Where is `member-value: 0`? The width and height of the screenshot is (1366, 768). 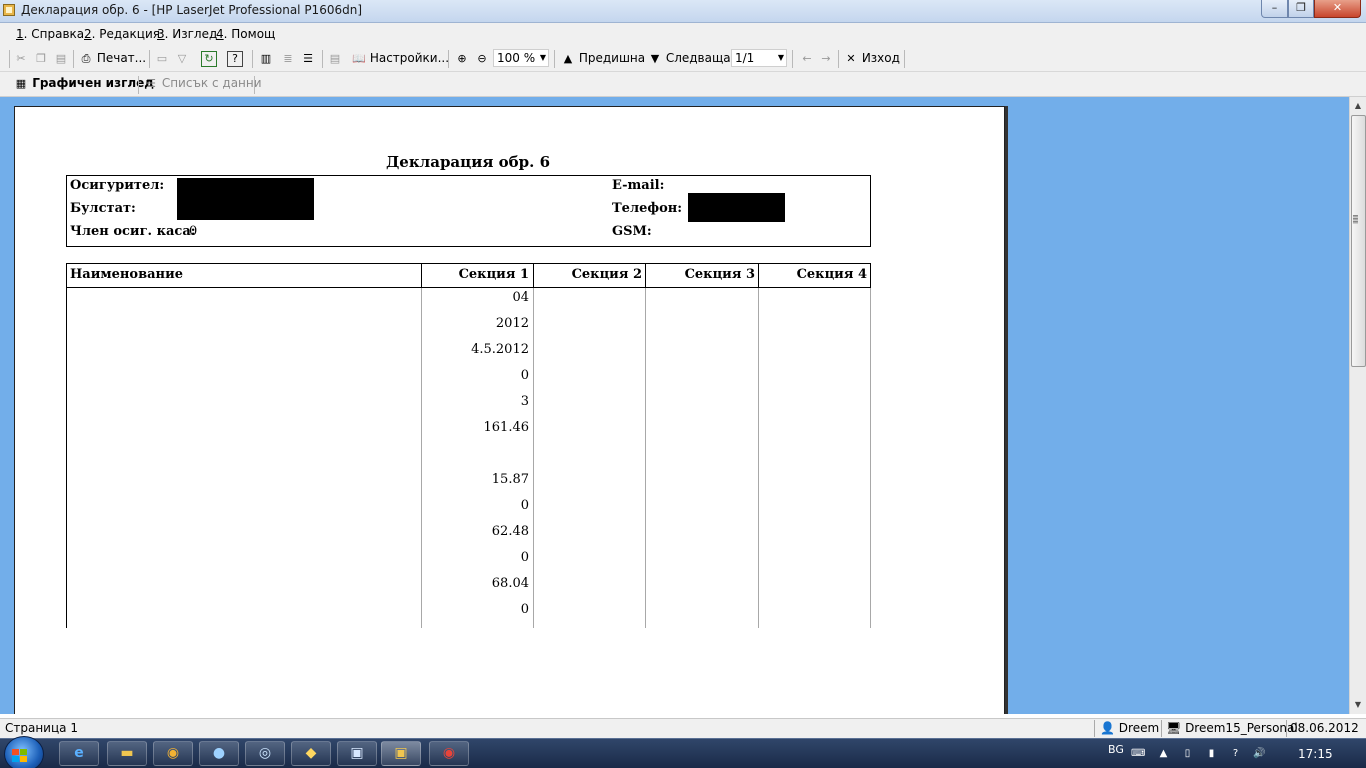
member-value: 0 is located at coordinates (193, 231).